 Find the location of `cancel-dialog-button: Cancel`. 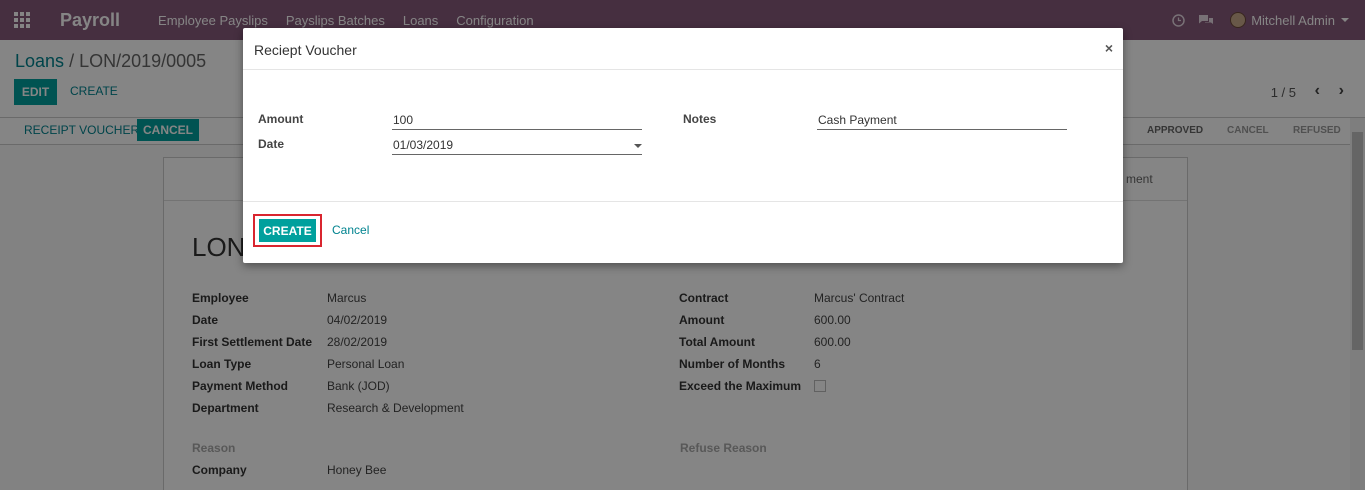

cancel-dialog-button: Cancel is located at coordinates (350, 230).